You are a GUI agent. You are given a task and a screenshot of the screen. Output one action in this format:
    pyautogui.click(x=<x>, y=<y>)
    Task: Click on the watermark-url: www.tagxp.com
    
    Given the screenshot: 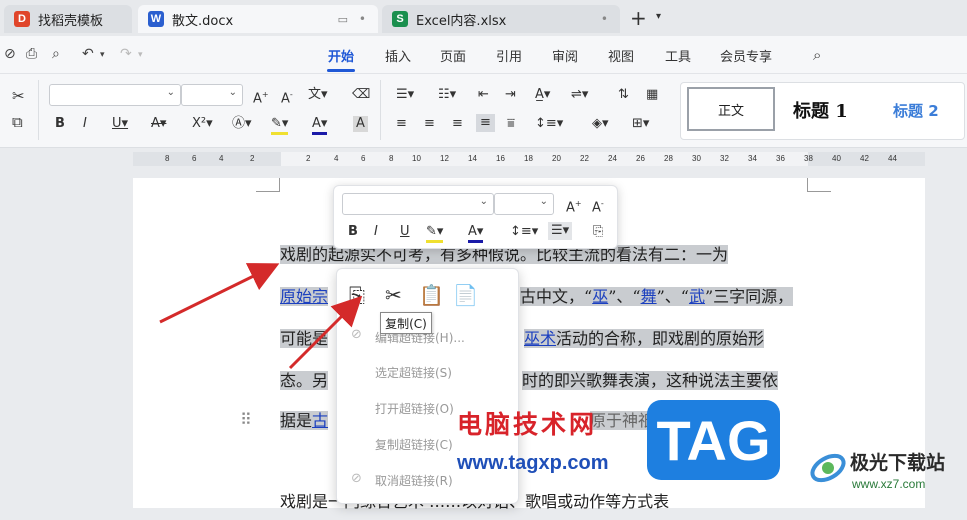 What is the action you would take?
    pyautogui.click(x=533, y=463)
    